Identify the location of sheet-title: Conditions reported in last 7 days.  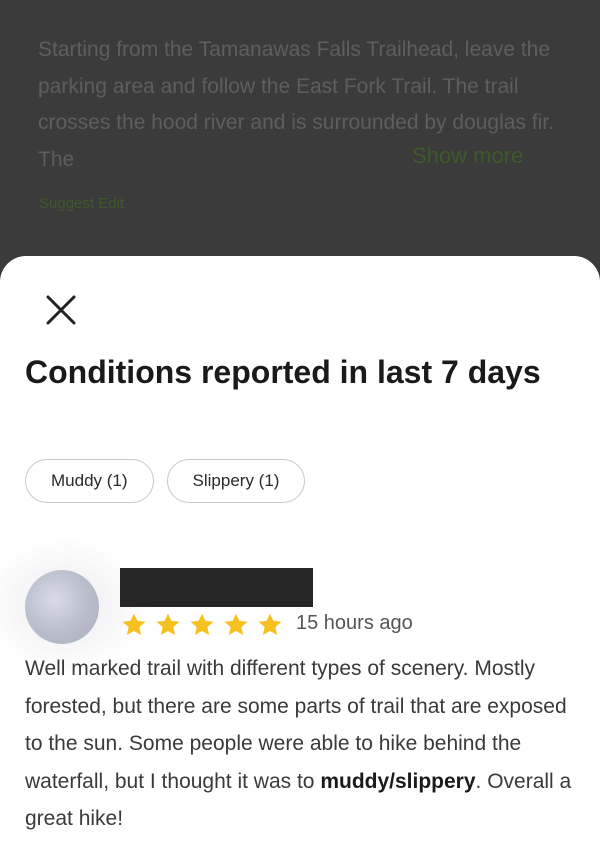
(283, 372).